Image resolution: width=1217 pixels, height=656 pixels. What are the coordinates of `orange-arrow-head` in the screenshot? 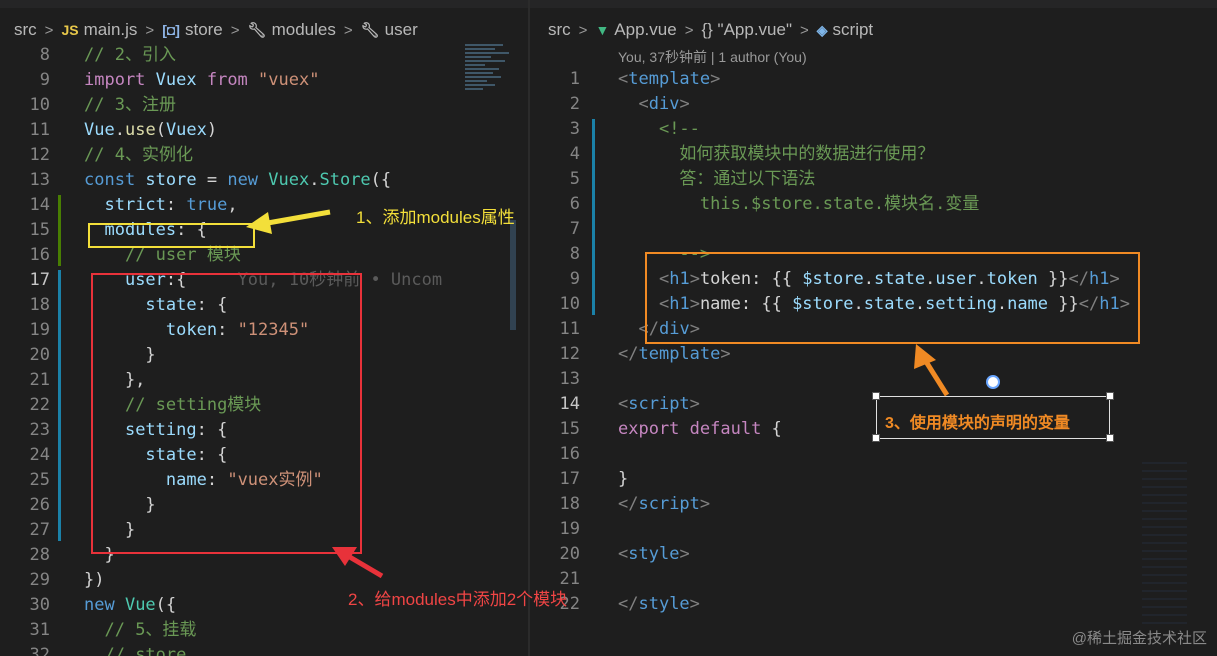 It's located at (925, 356).